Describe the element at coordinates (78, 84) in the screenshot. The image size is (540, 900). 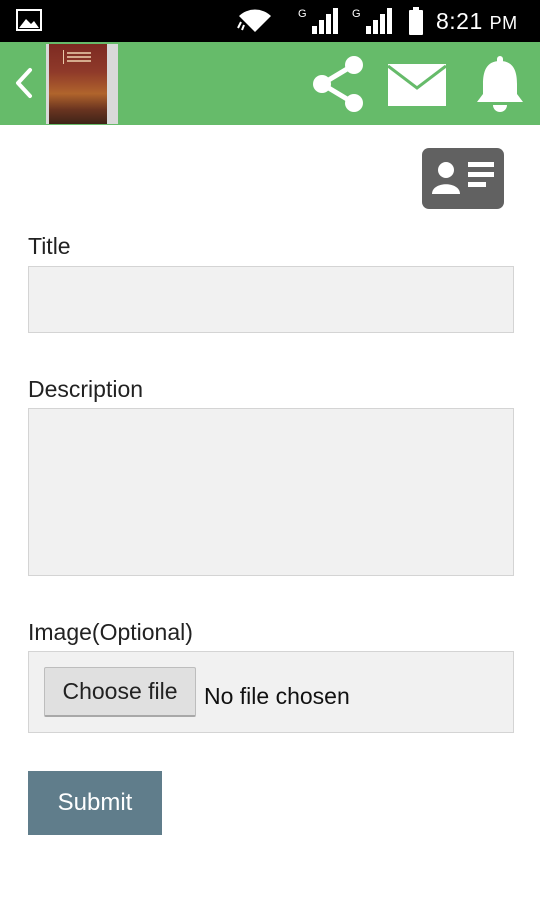
I see `book-cover-image` at that location.